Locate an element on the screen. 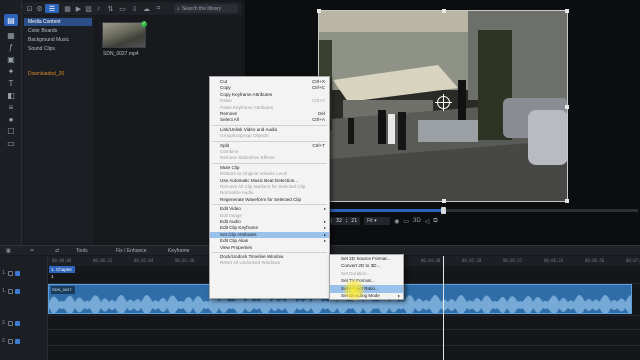  keyframe-button: Keyframe is located at coordinates (178, 251).